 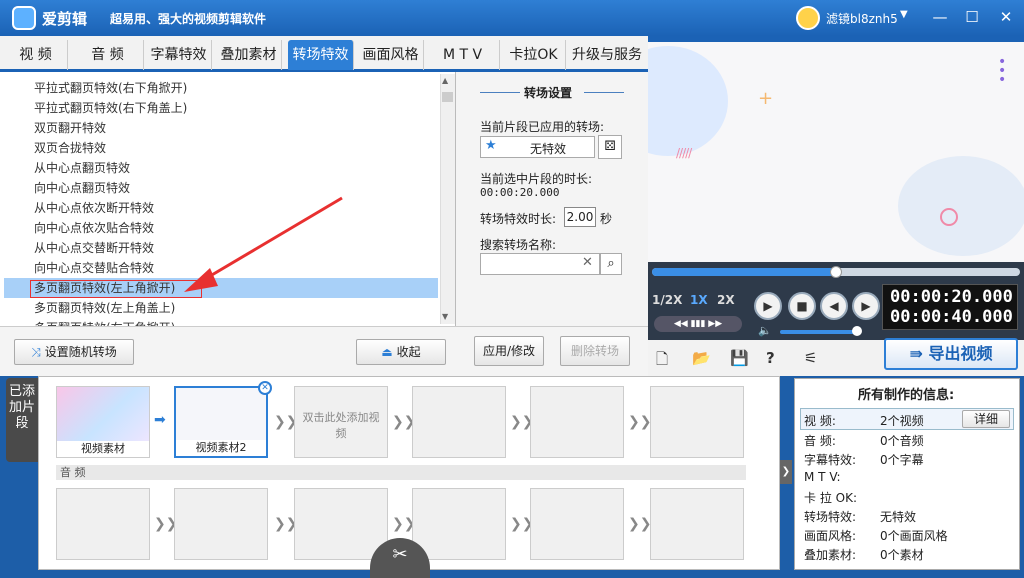 What do you see at coordinates (587, 262) in the screenshot?
I see `clear-icon: ✕` at bounding box center [587, 262].